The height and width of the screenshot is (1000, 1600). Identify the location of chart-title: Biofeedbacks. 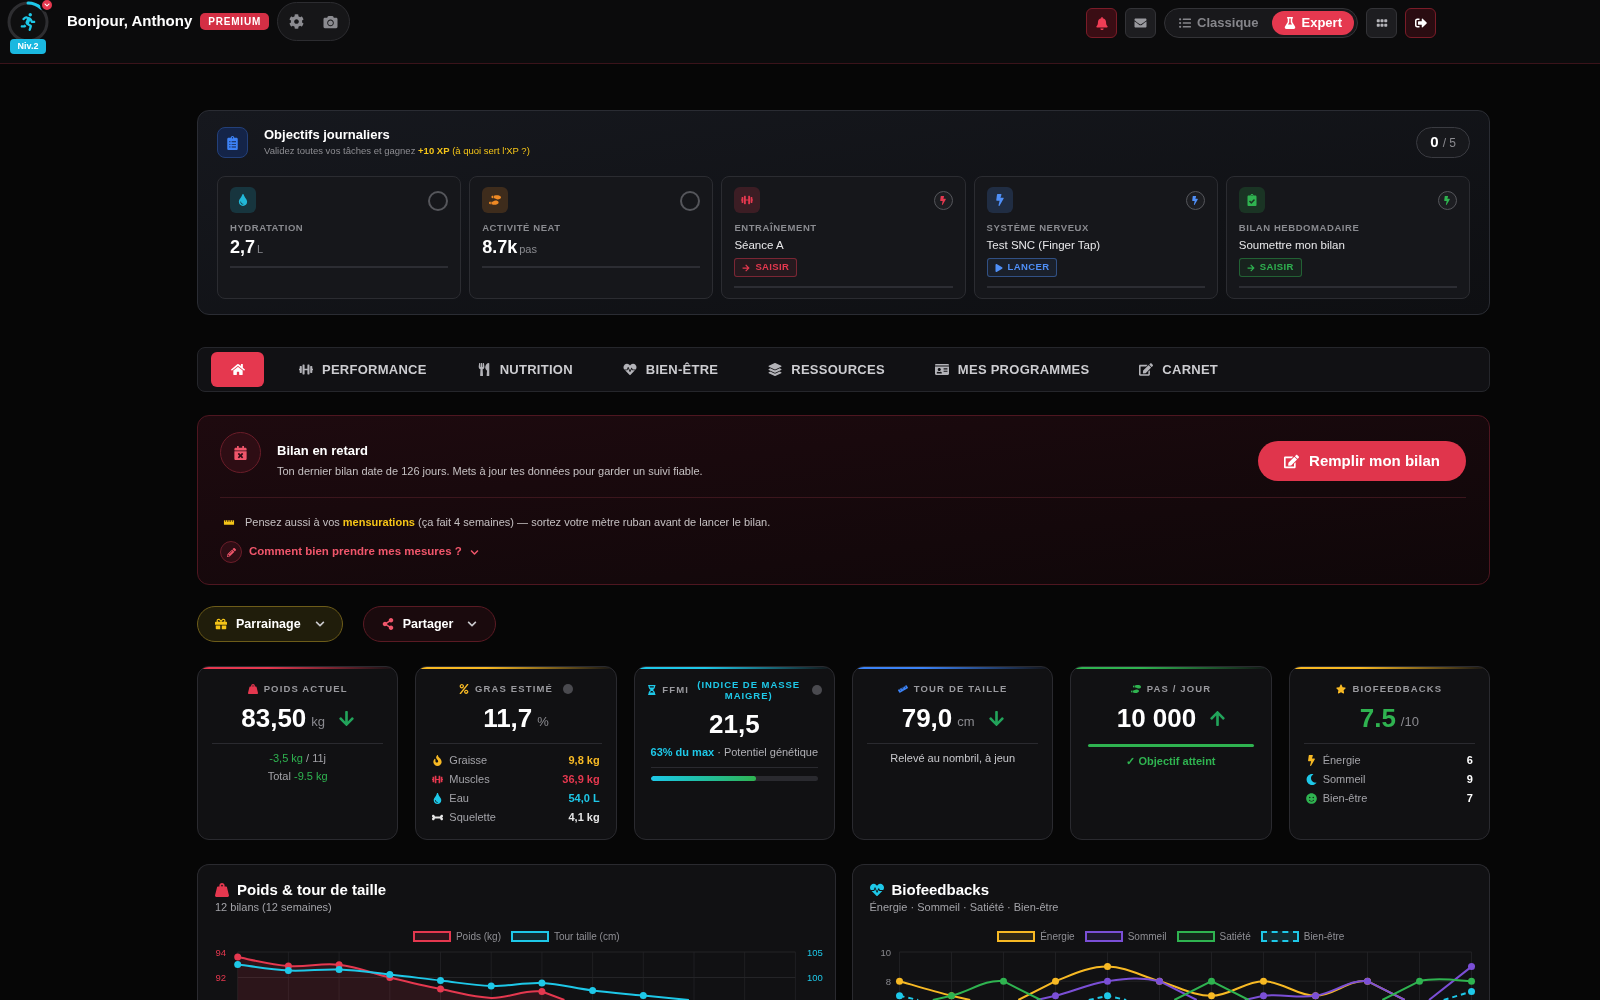
(940, 890).